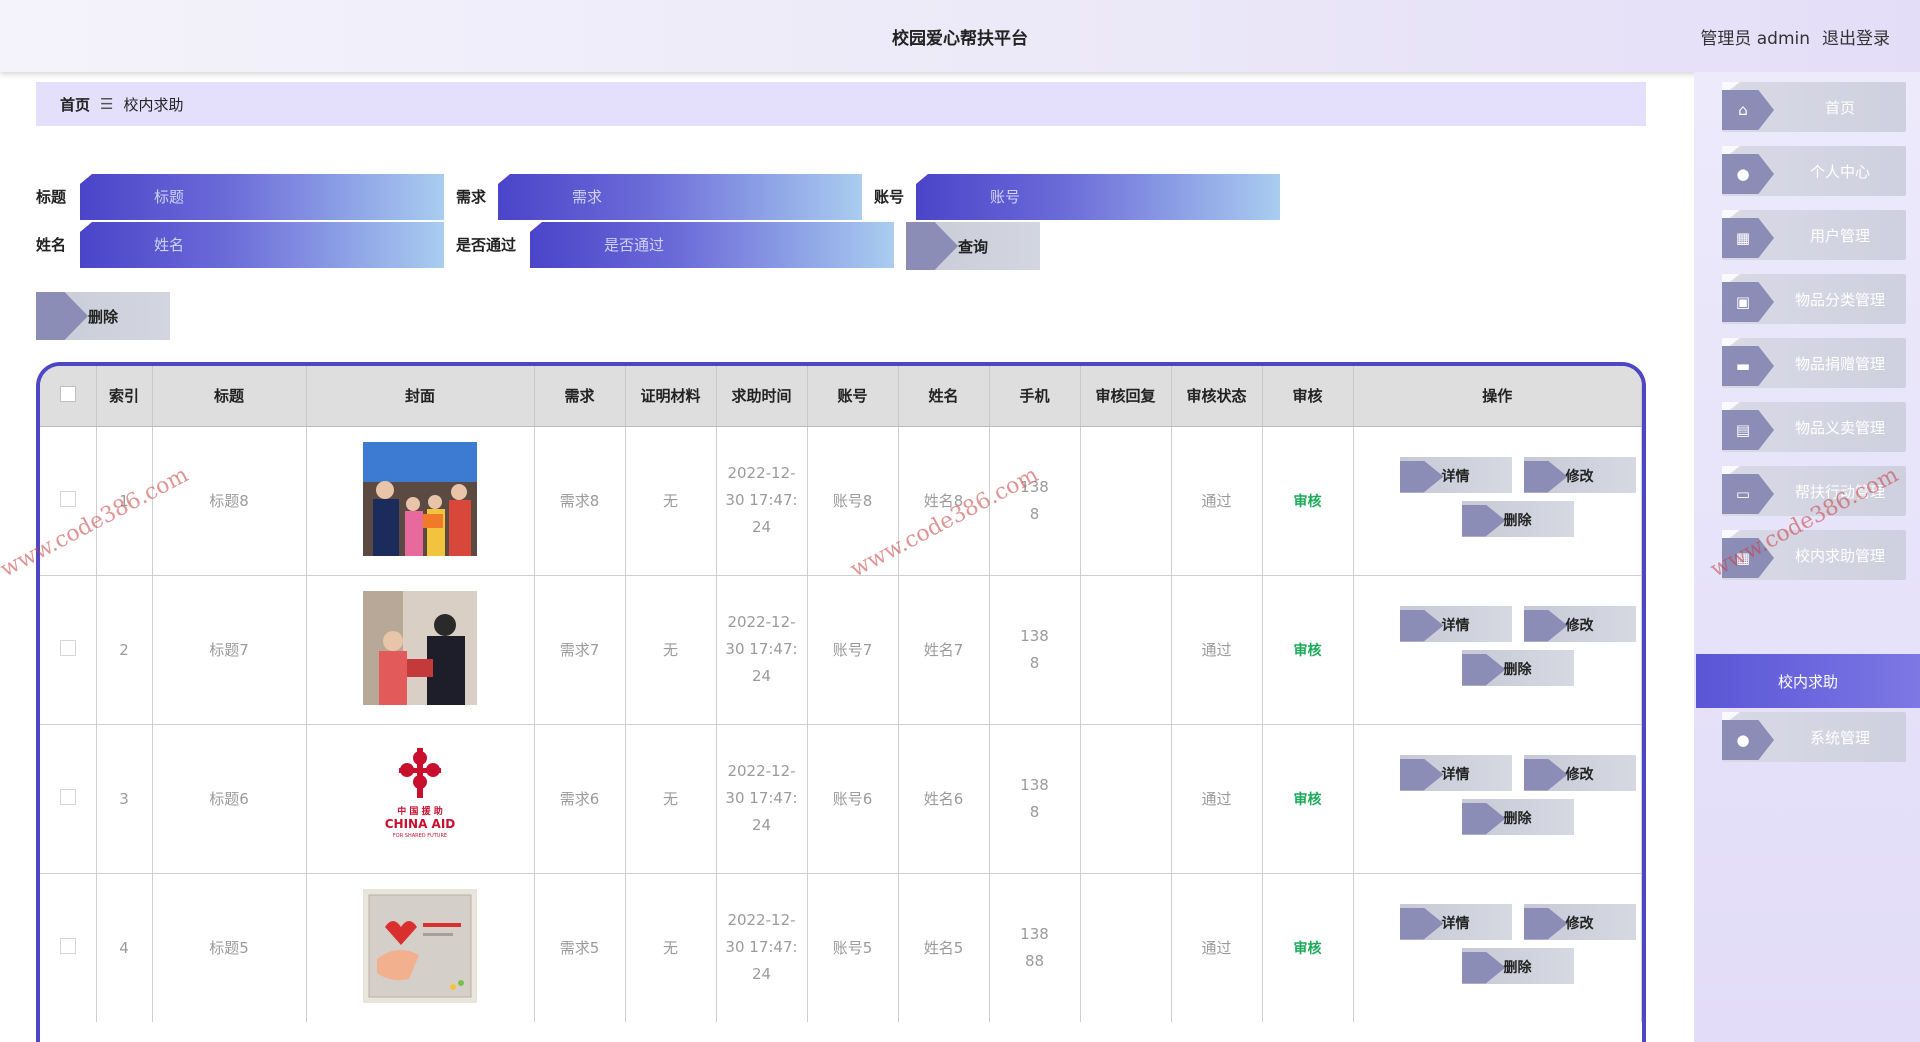 This screenshot has width=1920, height=1042. What do you see at coordinates (75, 104) in the screenshot?
I see `breadcrumb-home: 首页` at bounding box center [75, 104].